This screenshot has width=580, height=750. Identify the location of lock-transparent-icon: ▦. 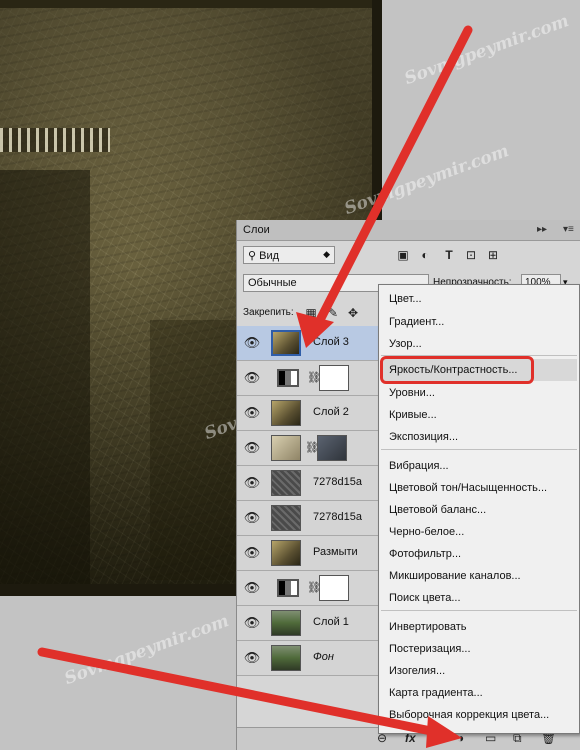
(311, 313).